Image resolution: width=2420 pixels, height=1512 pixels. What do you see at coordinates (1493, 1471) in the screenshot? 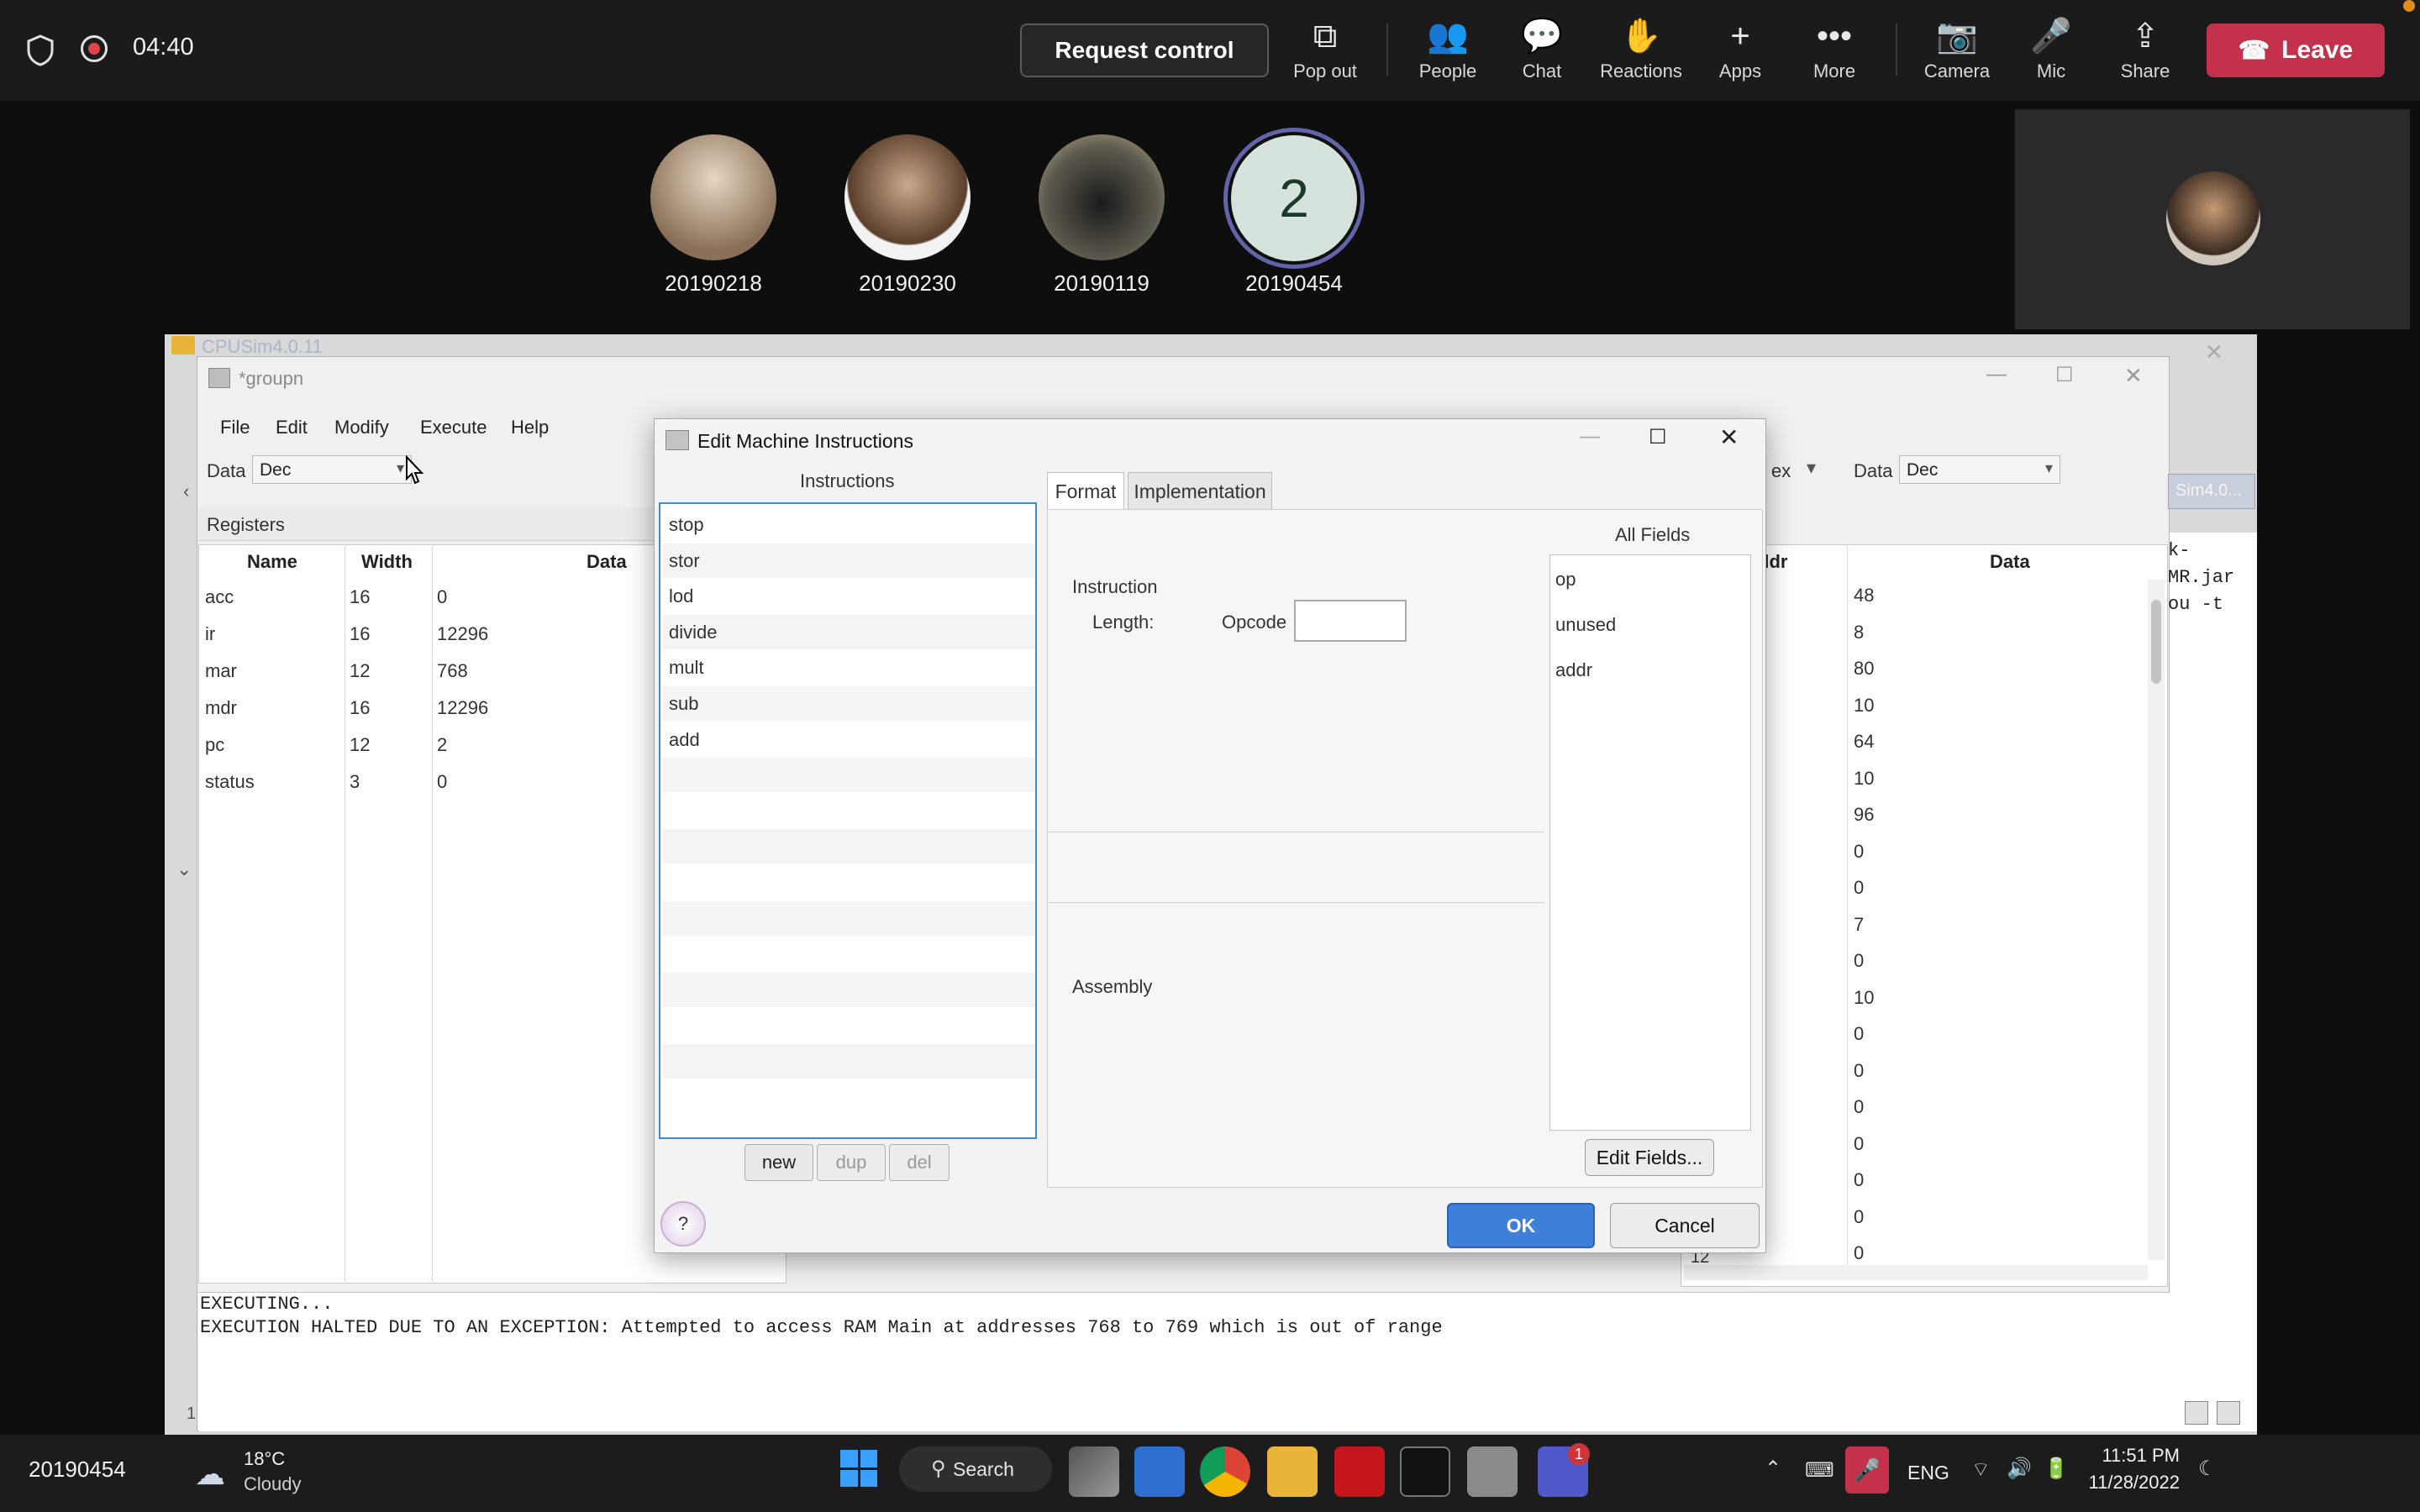
I see `cpusim-icon` at bounding box center [1493, 1471].